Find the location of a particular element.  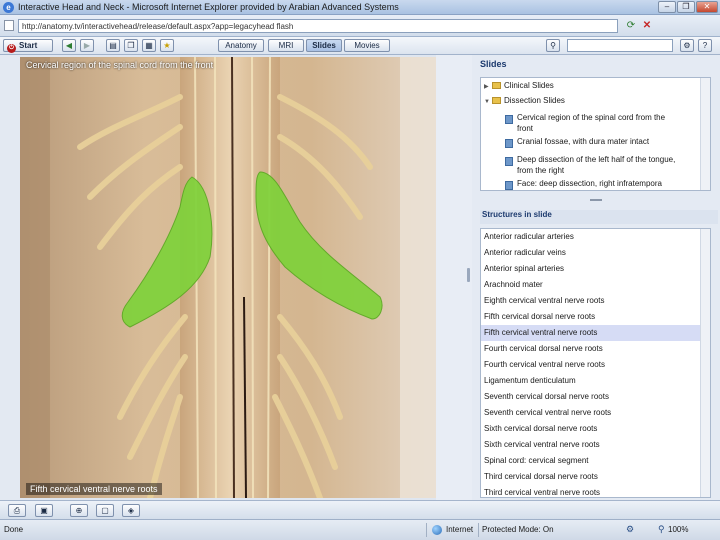

list-item: Seventh cervical dorsal nerve roots is located at coordinates (590, 397).